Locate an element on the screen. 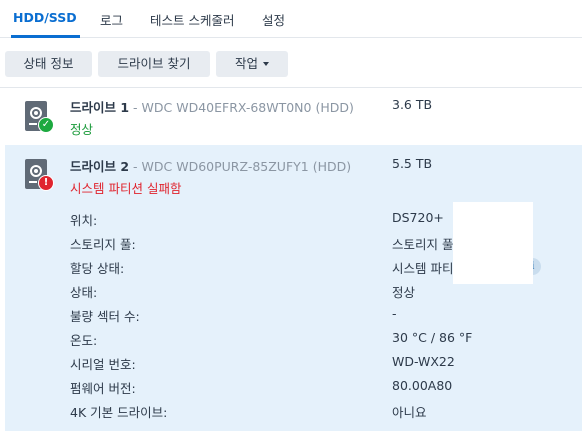 The image size is (582, 444). tab-test-scheduler: 테스트 스케줄러 is located at coordinates (192, 19).